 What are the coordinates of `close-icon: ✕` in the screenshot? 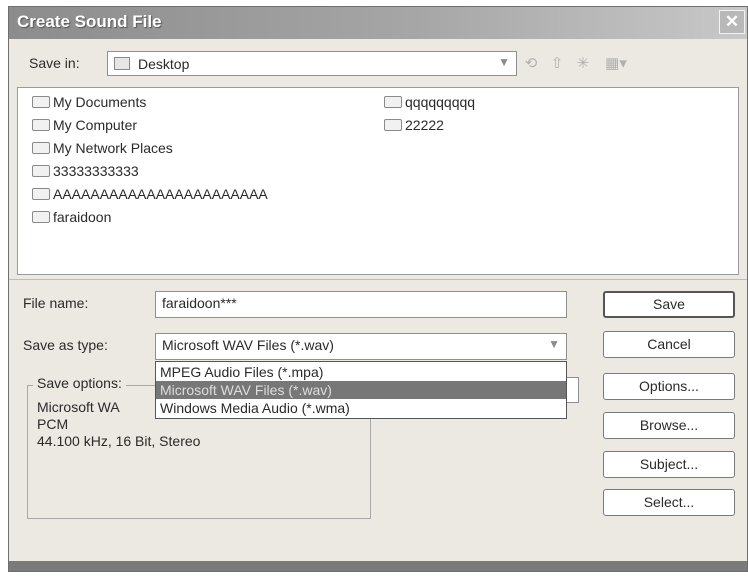 It's located at (732, 22).